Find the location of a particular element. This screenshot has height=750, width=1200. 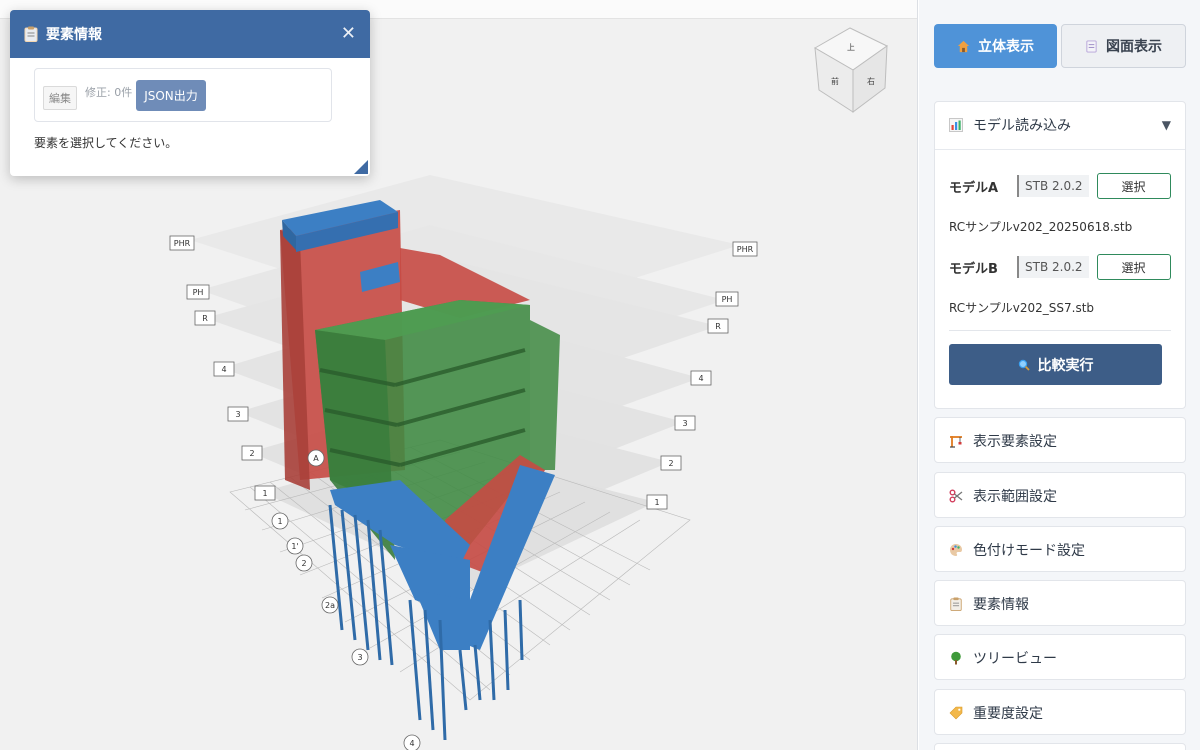

model-a-label: モデルA is located at coordinates (974, 188).